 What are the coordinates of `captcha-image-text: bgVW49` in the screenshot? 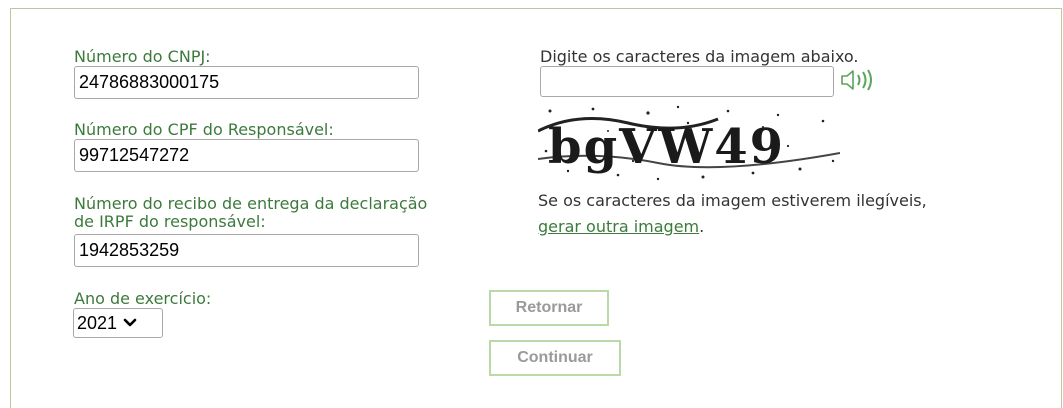 It's located at (666, 147).